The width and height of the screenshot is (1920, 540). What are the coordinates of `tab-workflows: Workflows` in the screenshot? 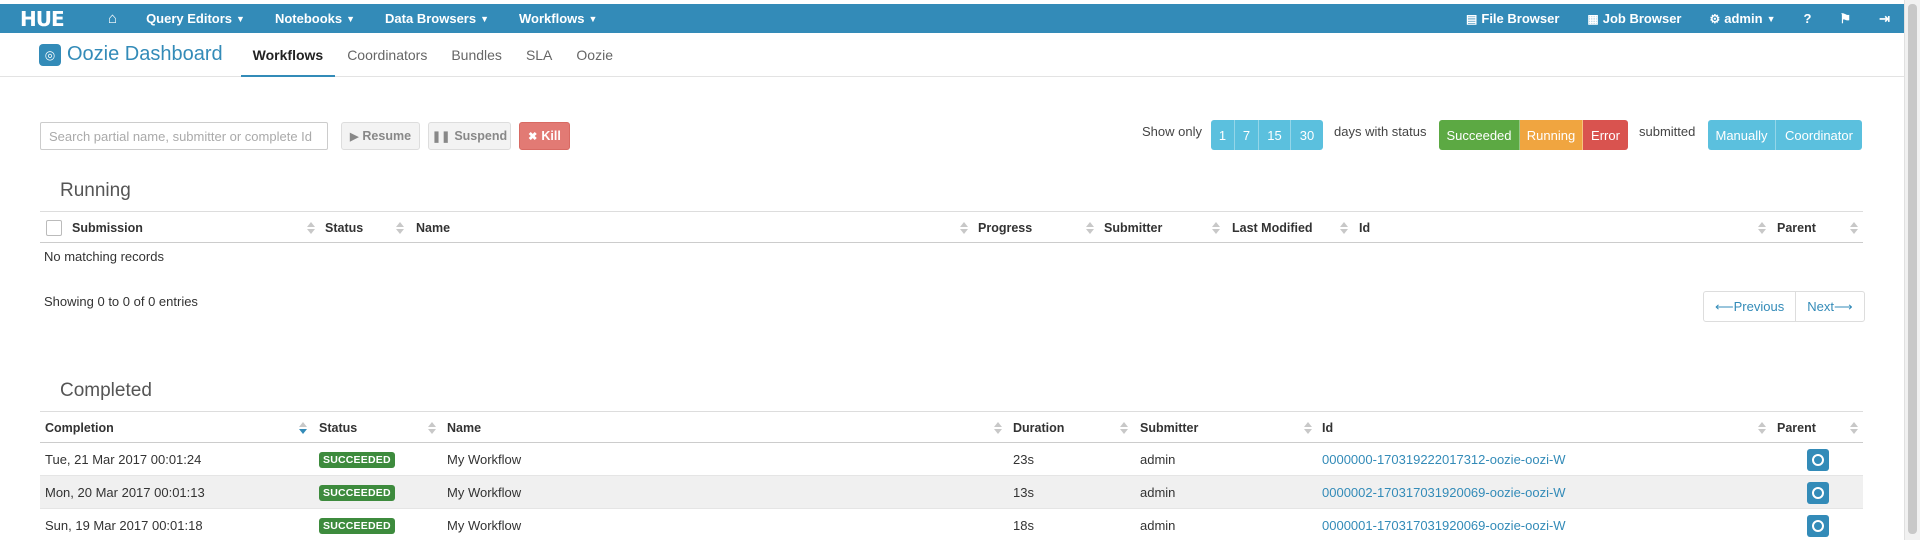 It's located at (288, 55).